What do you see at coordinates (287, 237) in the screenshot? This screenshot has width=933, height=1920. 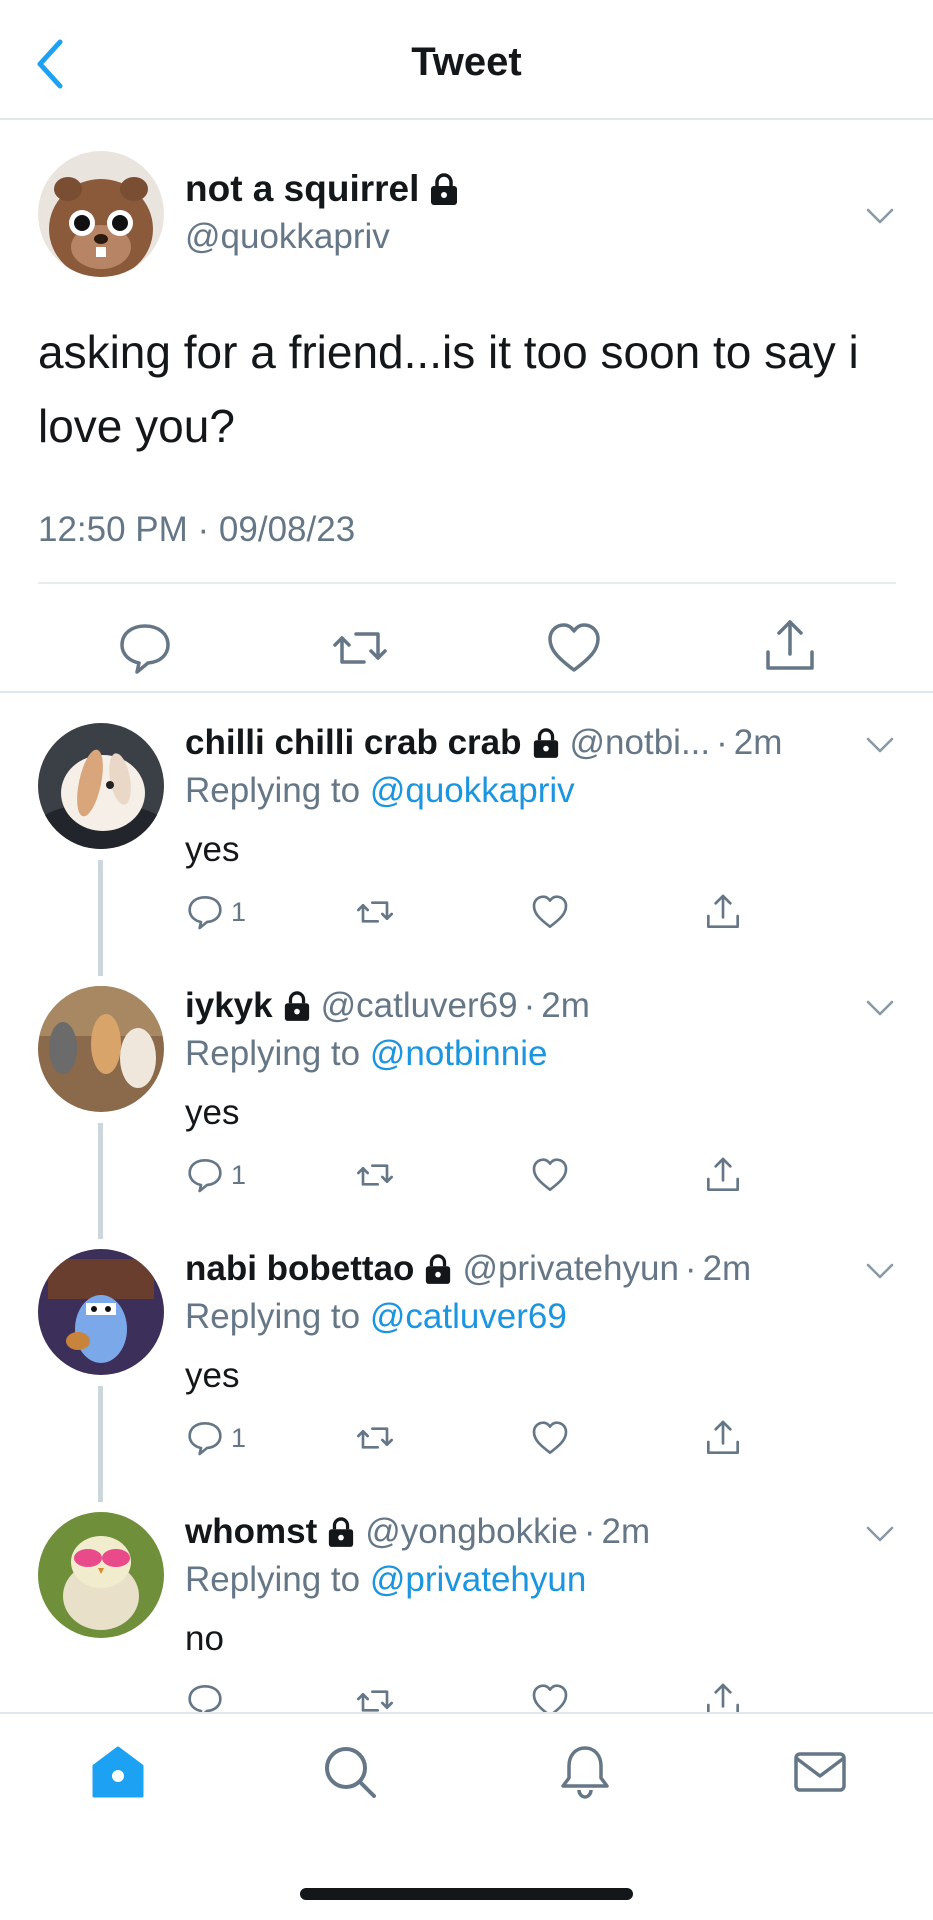 I see `author-handle: @quokkapriv` at bounding box center [287, 237].